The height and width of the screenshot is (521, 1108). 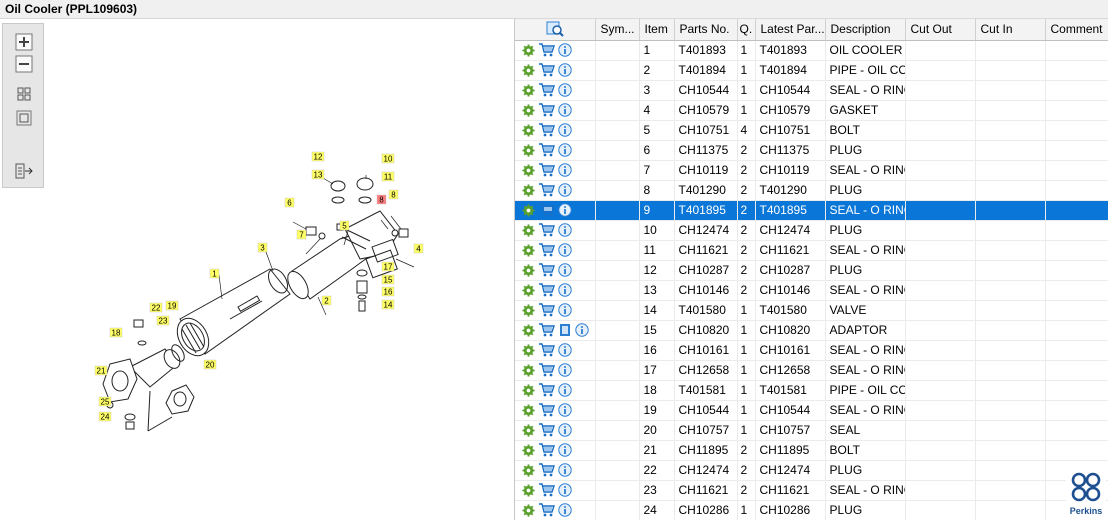 I want to click on column-header-qty: Q., so click(x=746, y=30).